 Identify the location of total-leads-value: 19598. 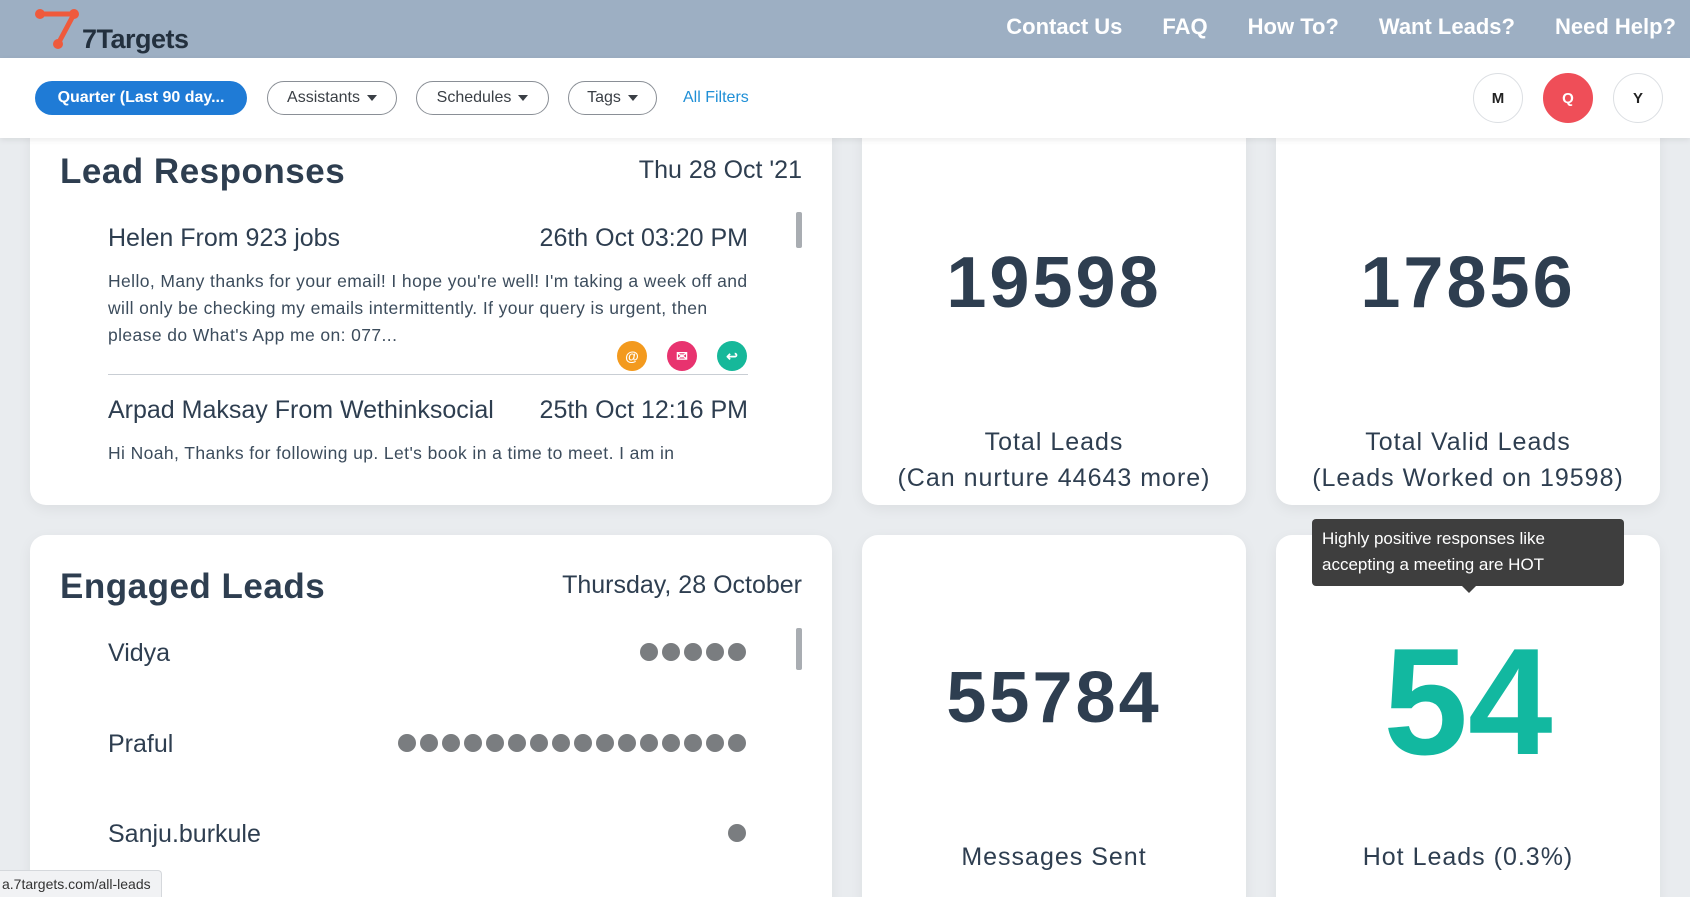
(1054, 283).